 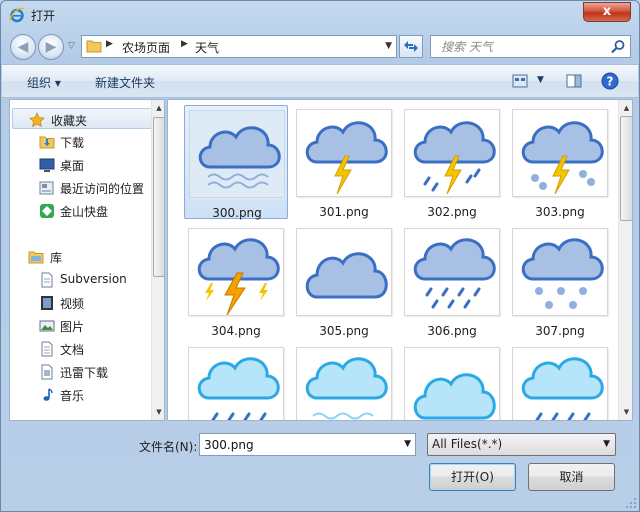 I want to click on file-item-300: 300.png, so click(x=236, y=162).